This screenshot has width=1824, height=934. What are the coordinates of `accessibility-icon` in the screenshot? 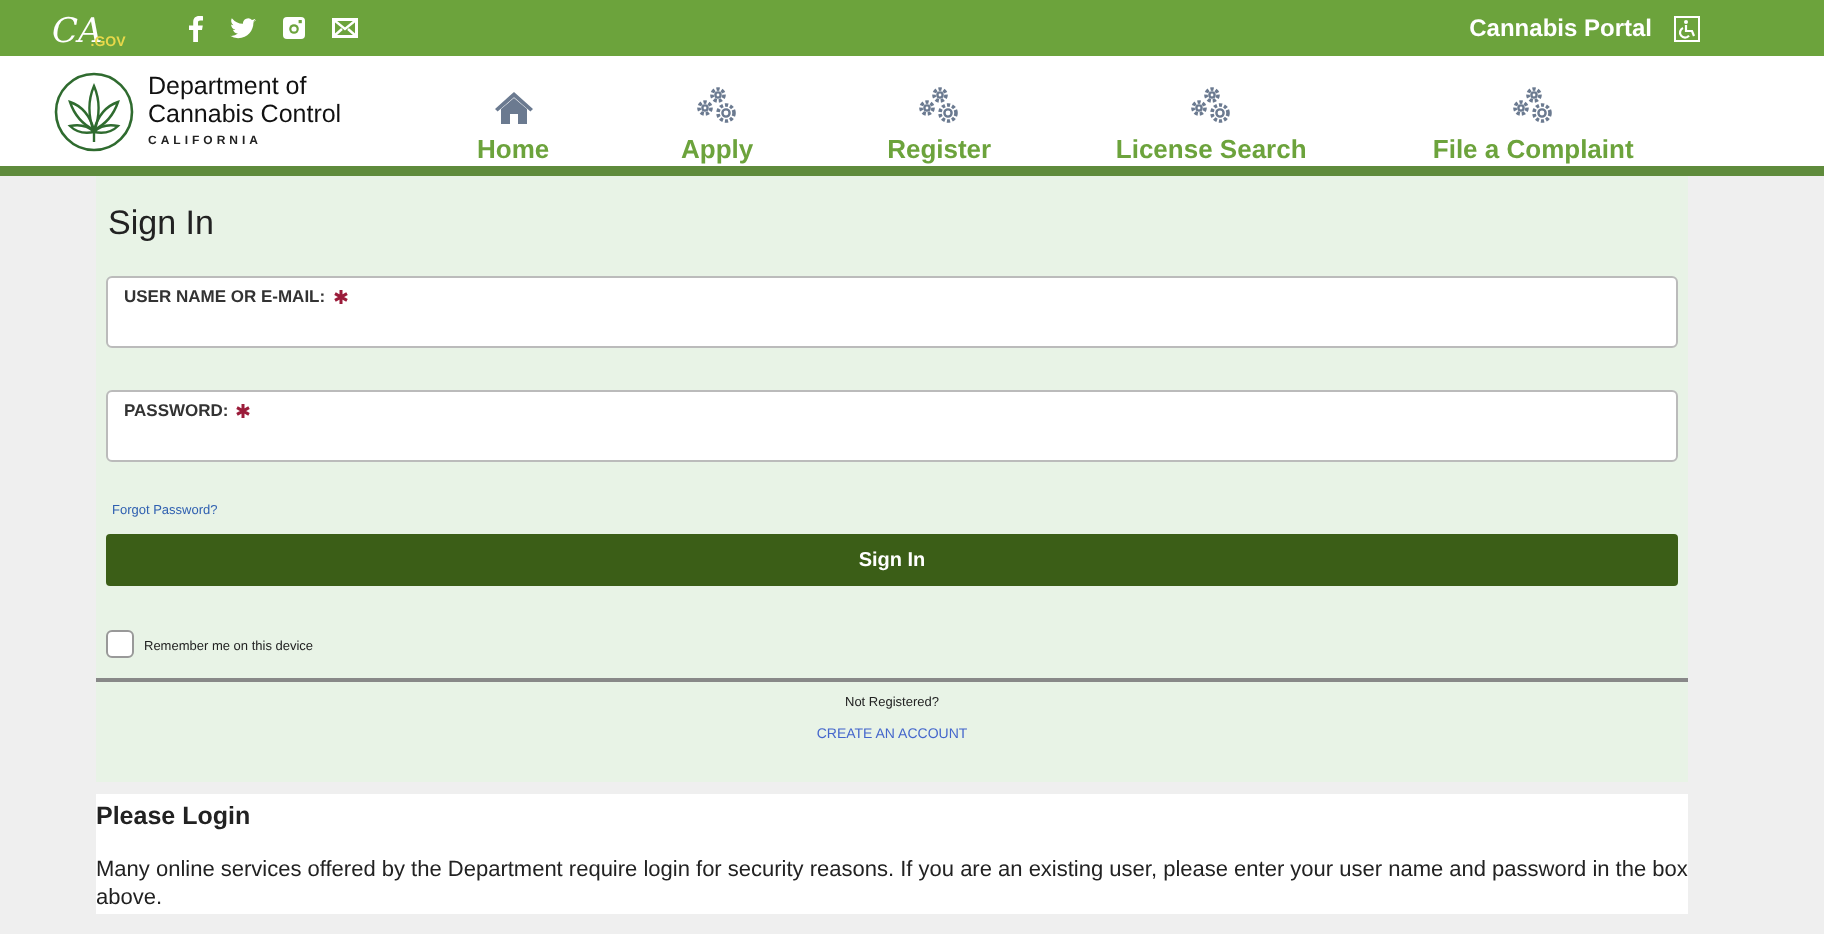 It's located at (1687, 28).